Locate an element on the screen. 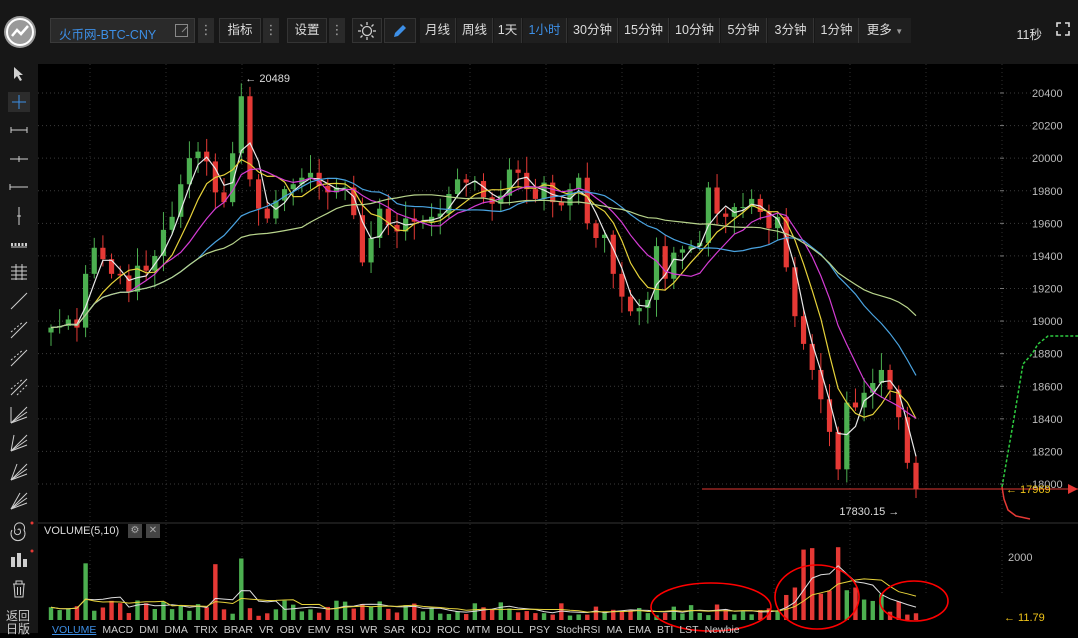  indicator-tab: DMI is located at coordinates (148, 630).